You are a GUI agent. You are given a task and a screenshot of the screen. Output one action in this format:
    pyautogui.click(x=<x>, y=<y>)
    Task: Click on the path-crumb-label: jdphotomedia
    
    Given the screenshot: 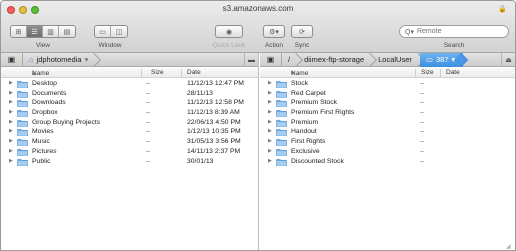 What is the action you would take?
    pyautogui.click(x=59, y=59)
    